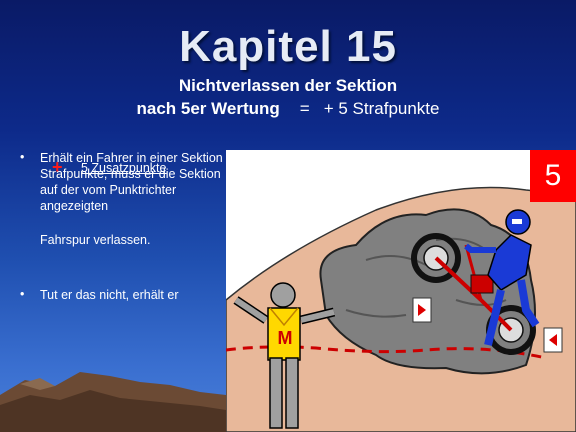  I want to click on slide-subtitle-rule: nach 5er Wertung = + 5 Strafpunkte, so click(288, 109).